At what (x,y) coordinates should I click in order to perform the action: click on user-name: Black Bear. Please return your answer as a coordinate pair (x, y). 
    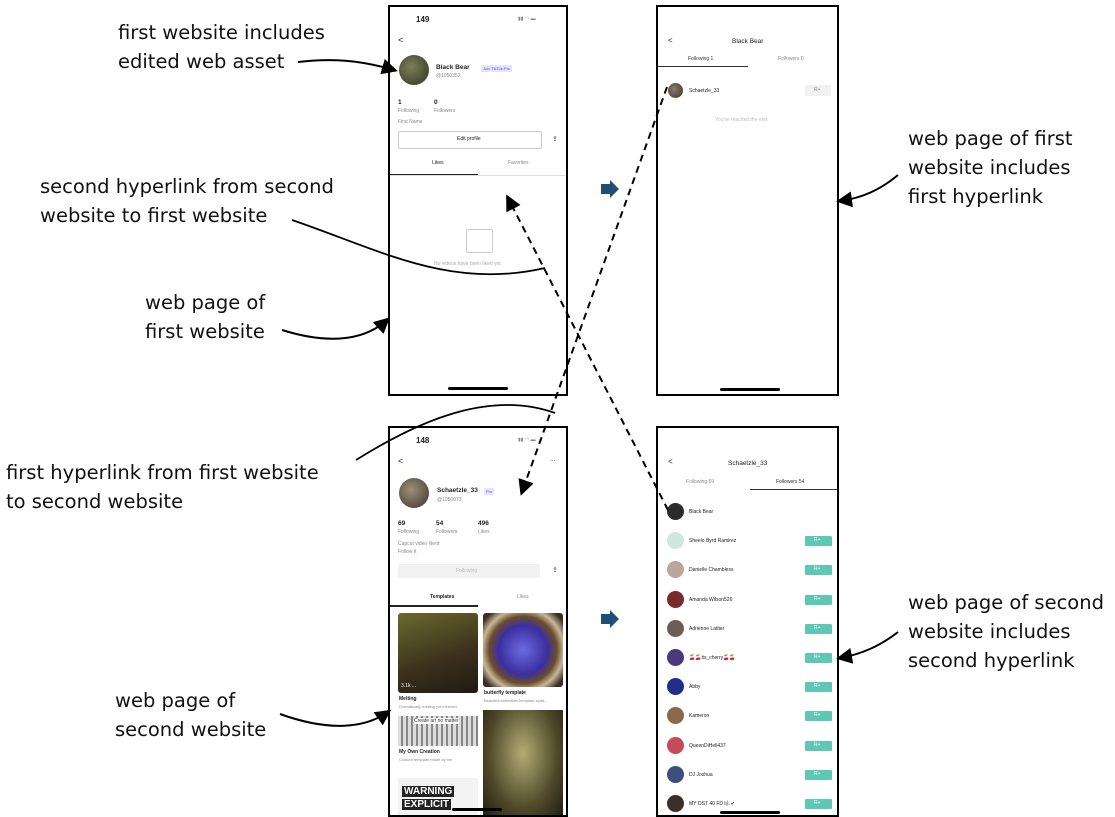
    Looking at the image, I should click on (701, 512).